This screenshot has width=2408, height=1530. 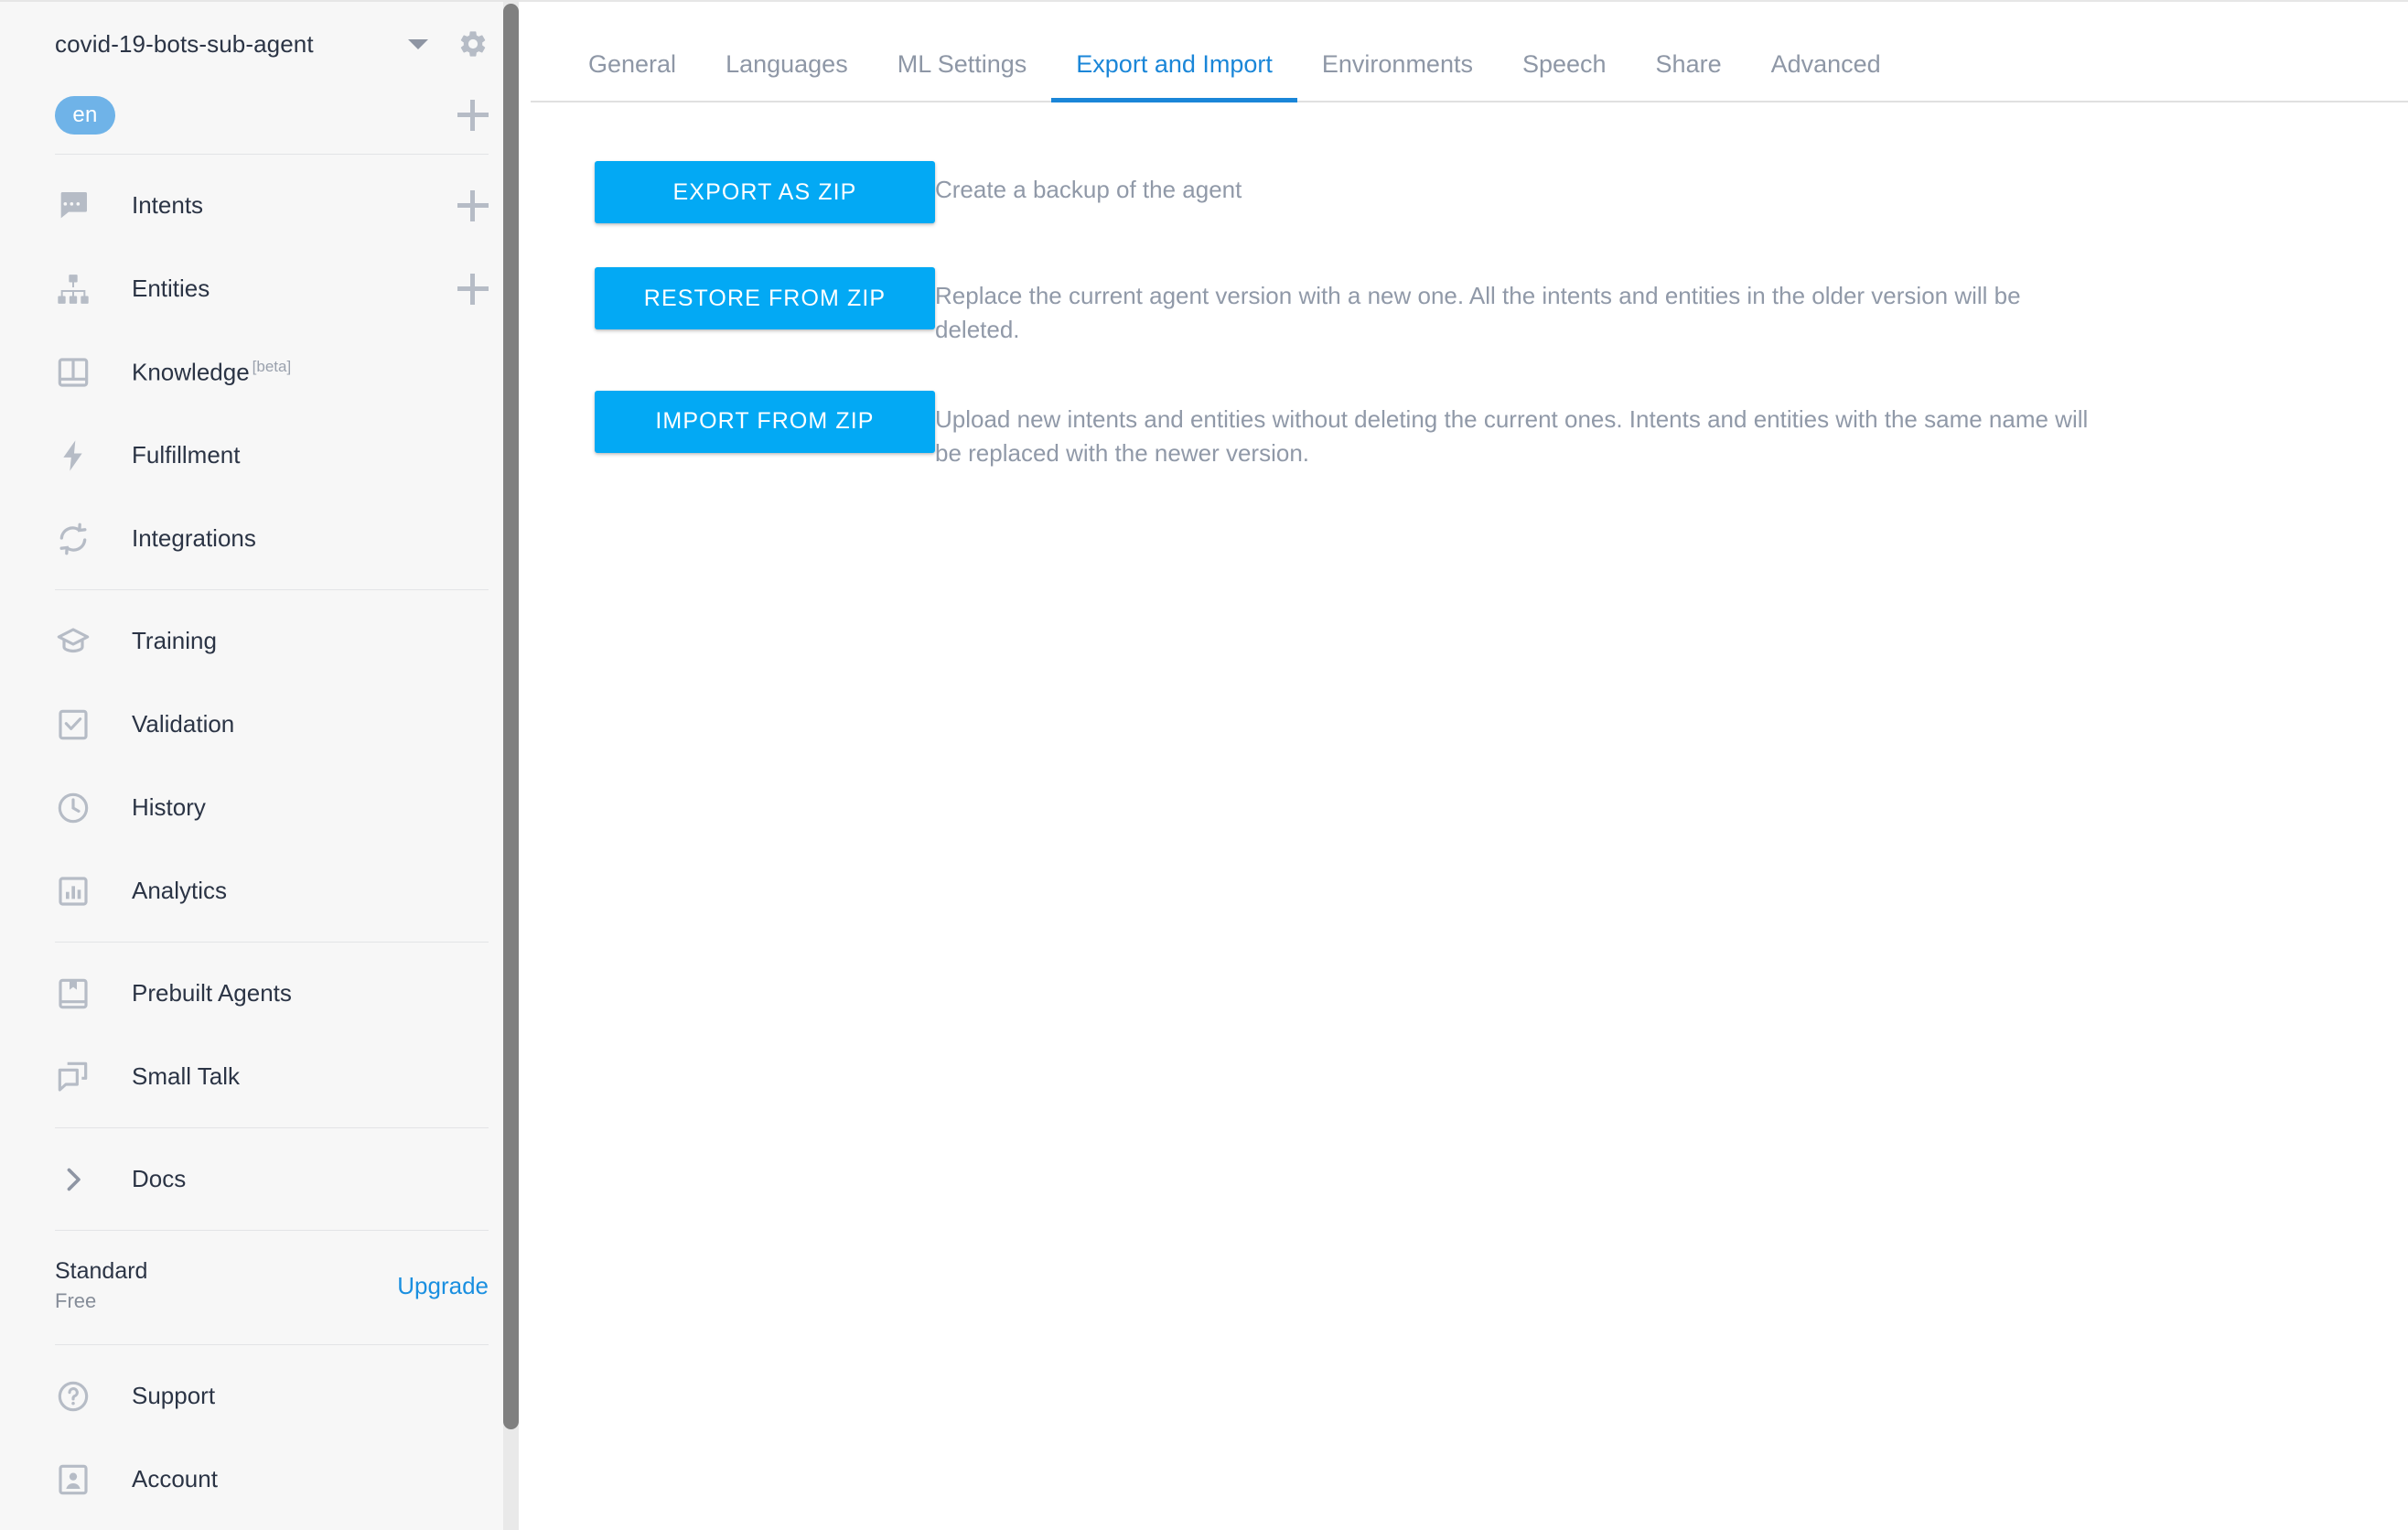 I want to click on sidebar-item-docs: Docs, so click(x=265, y=1179).